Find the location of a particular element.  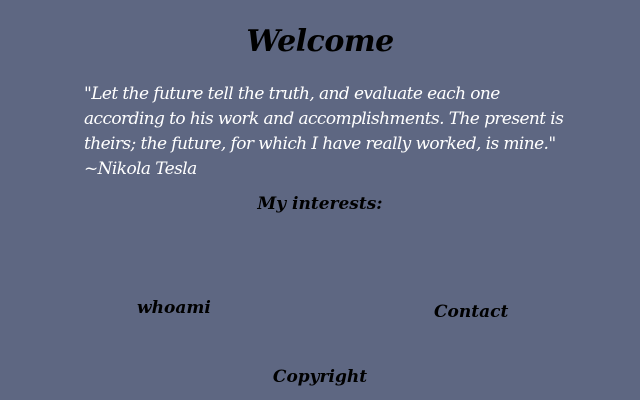

copyright-footer: Copyright is located at coordinates (320, 377).